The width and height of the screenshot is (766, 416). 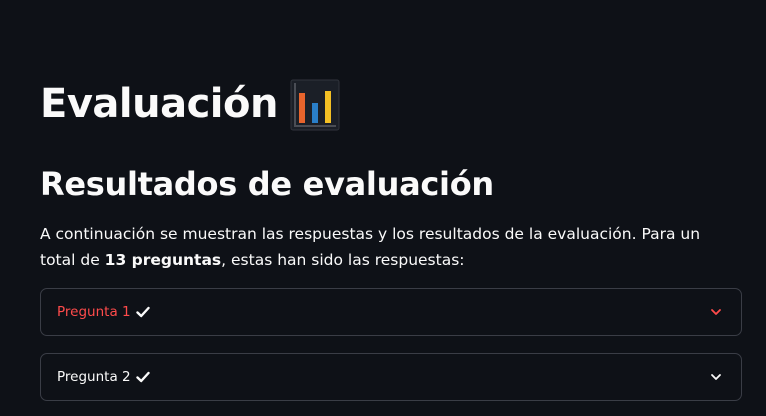 I want to click on intro-bold: 13 preguntas, so click(x=163, y=260).